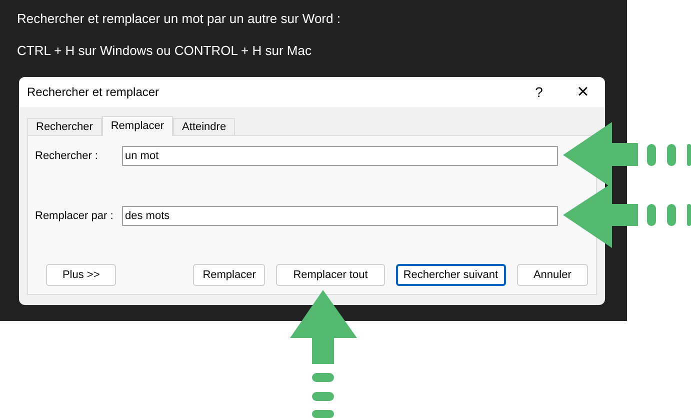  Describe the element at coordinates (340, 156) in the screenshot. I see `input-field: un mot` at that location.